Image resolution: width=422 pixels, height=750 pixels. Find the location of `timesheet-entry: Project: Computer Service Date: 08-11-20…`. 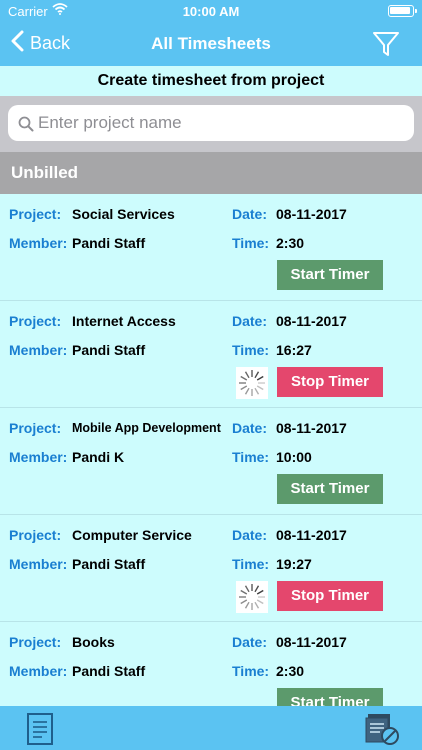

timesheet-entry: Project: Computer Service Date: 08-11-20… is located at coordinates (211, 568).